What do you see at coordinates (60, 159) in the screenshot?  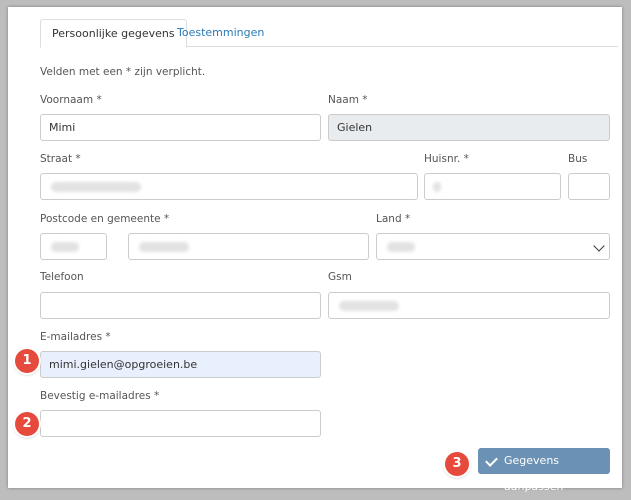 I see `straat-label: Straat *` at bounding box center [60, 159].